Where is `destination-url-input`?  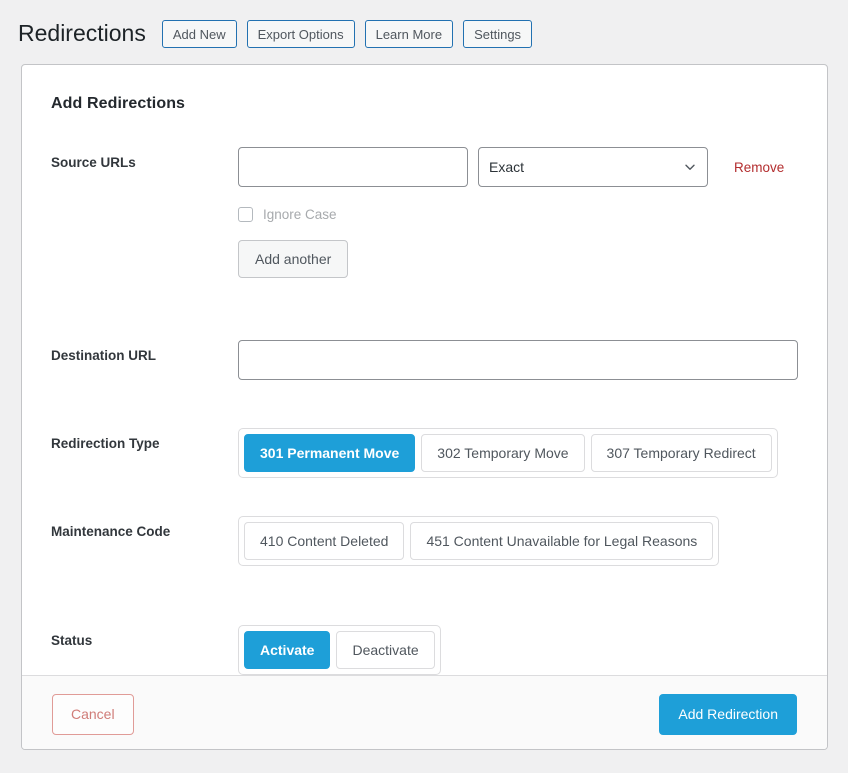 destination-url-input is located at coordinates (518, 360).